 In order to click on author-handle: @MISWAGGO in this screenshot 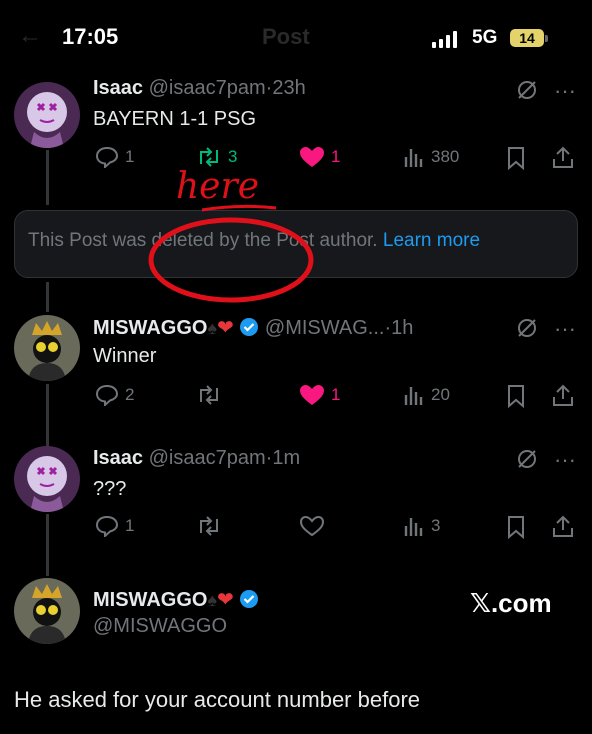, I will do `click(160, 626)`.